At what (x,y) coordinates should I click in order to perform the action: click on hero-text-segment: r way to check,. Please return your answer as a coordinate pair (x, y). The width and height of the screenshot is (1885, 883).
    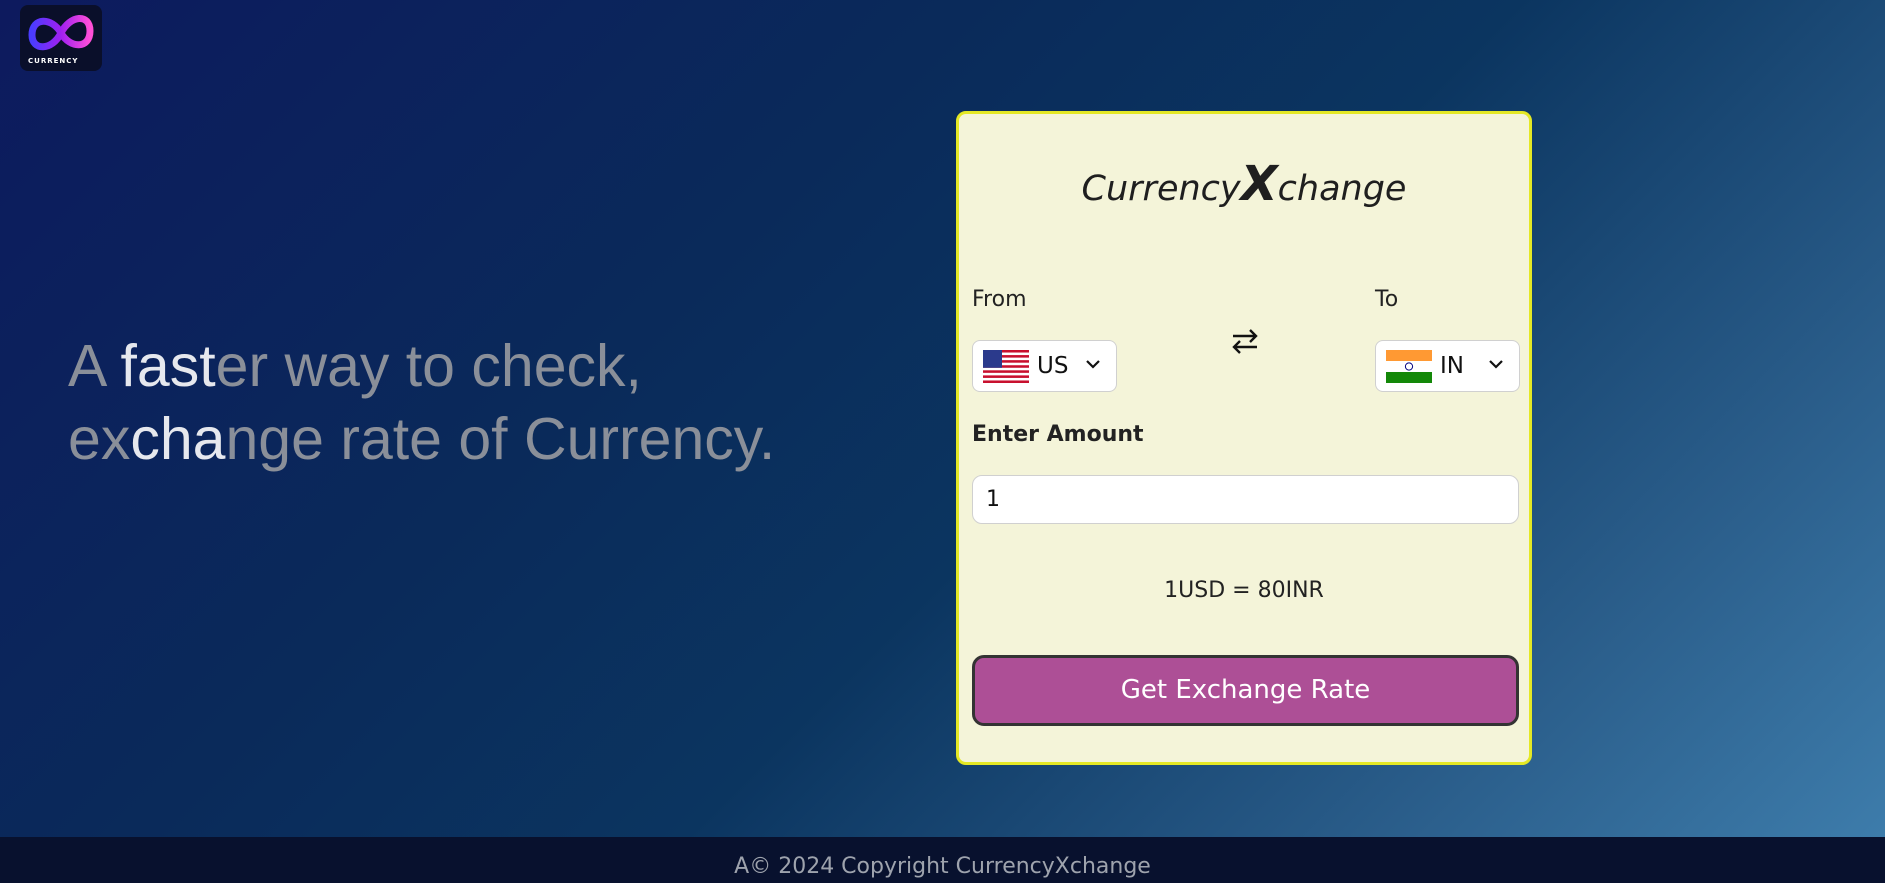
    Looking at the image, I should click on (445, 366).